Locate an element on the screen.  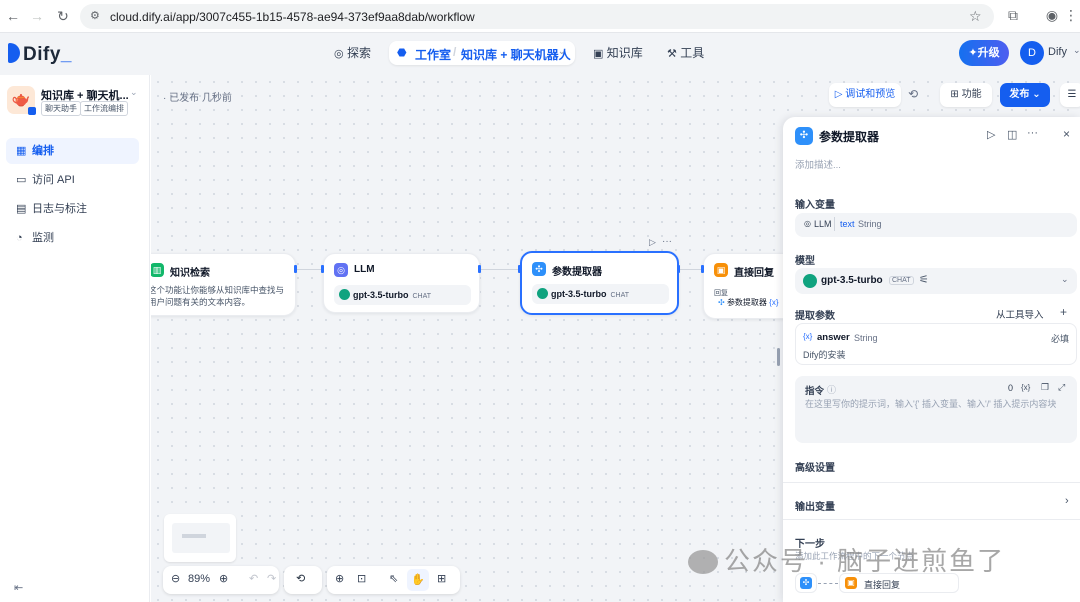
file-icon: ▤ is located at coordinates (21, 209).